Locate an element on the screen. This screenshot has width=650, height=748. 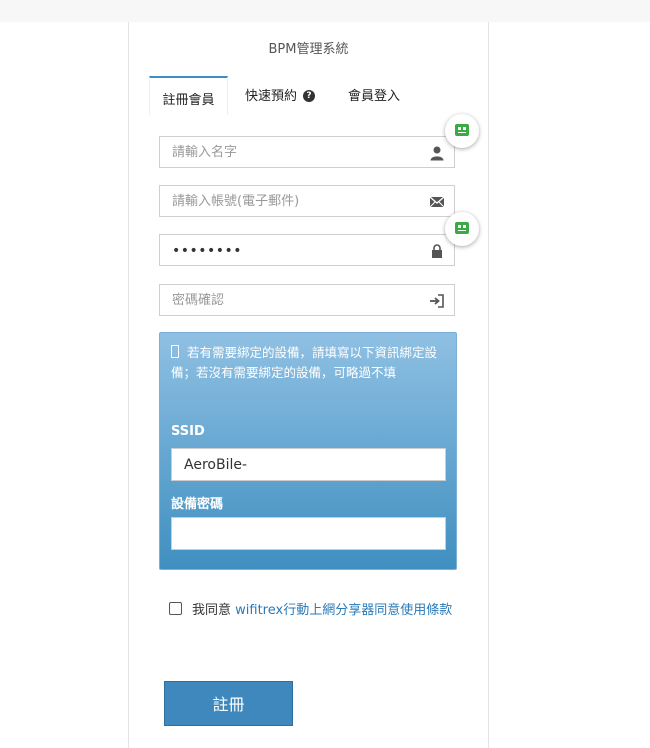
sign-in-icon is located at coordinates (437, 301).